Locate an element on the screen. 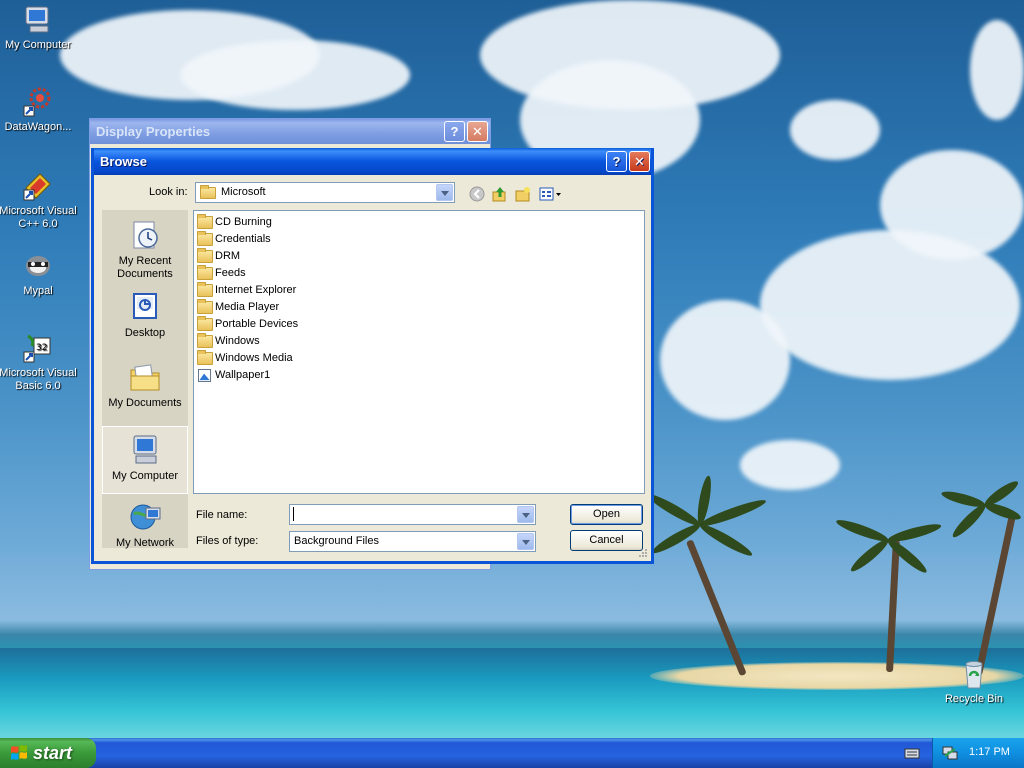 The image size is (1024, 768). list-item: Windows is located at coordinates (228, 340).